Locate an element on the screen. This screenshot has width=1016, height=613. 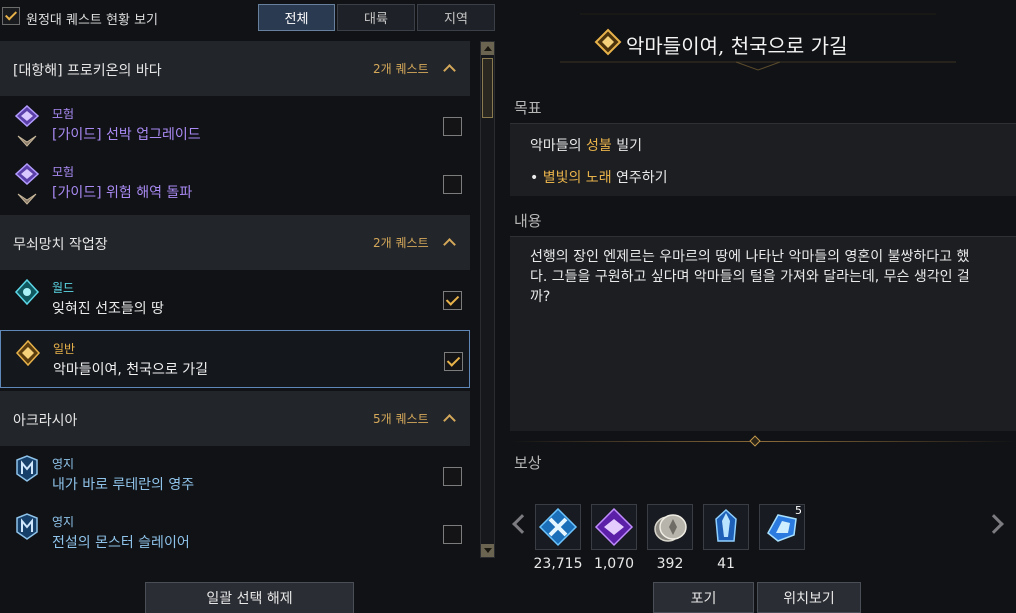
goal-objective: 악마들의 성불 빌기 is located at coordinates (586, 145).